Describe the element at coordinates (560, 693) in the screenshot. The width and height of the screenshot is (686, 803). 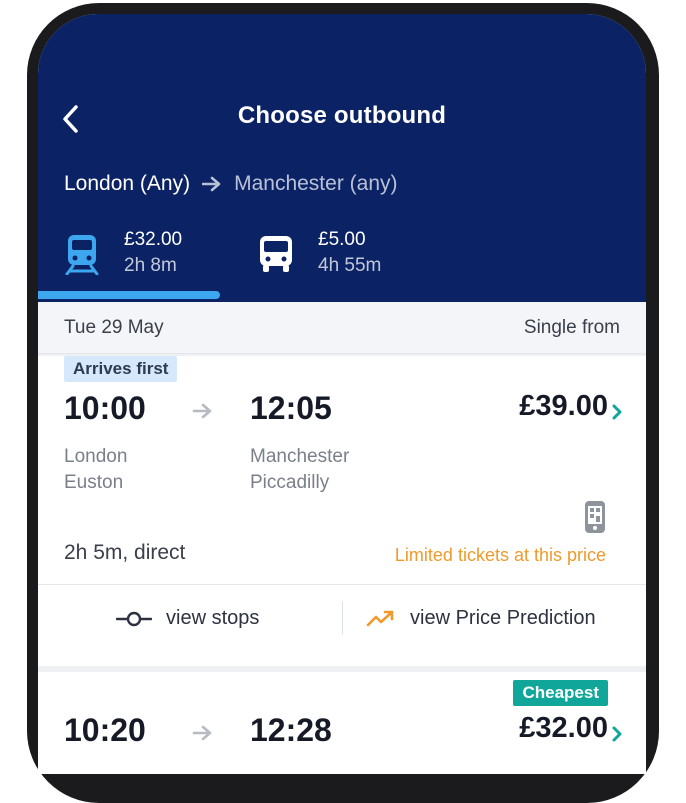
I see `cheapest-badge: Cheapest` at that location.